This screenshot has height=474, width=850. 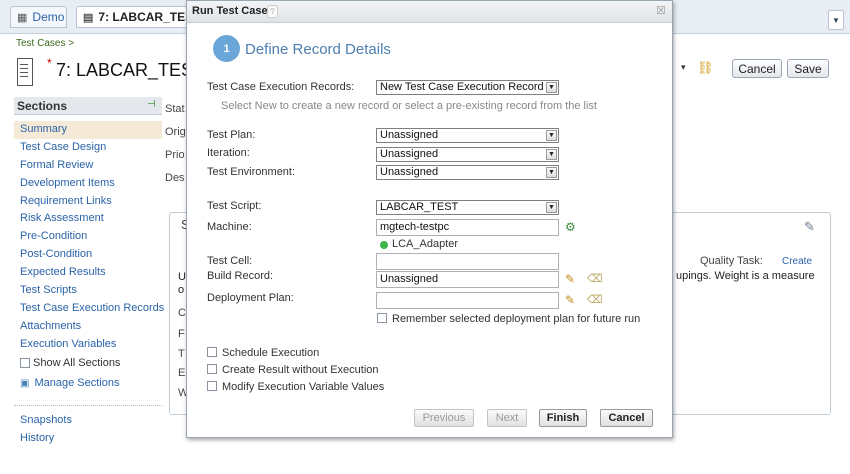 I want to click on test-cell-label: Test Cell:, so click(x=230, y=261).